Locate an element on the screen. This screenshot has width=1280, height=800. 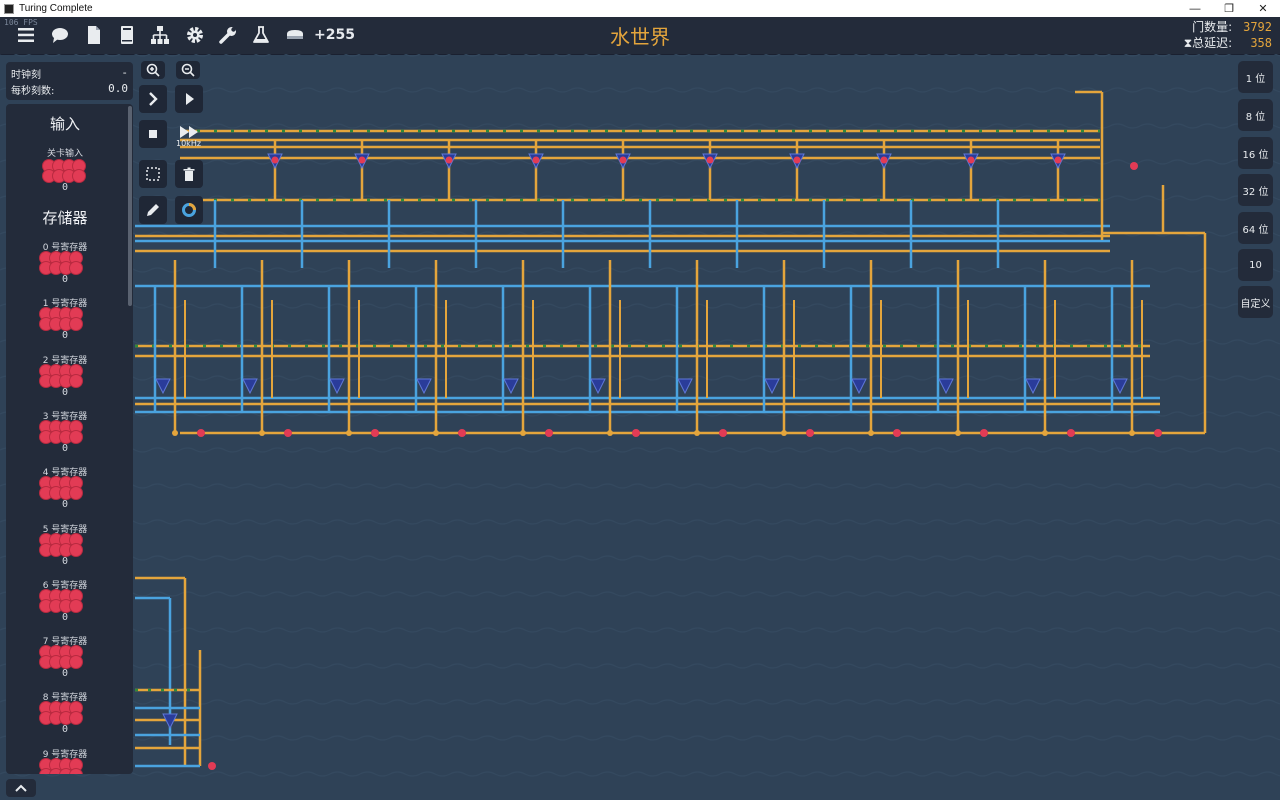
bit-width-64: 64 位 is located at coordinates (1255, 228).